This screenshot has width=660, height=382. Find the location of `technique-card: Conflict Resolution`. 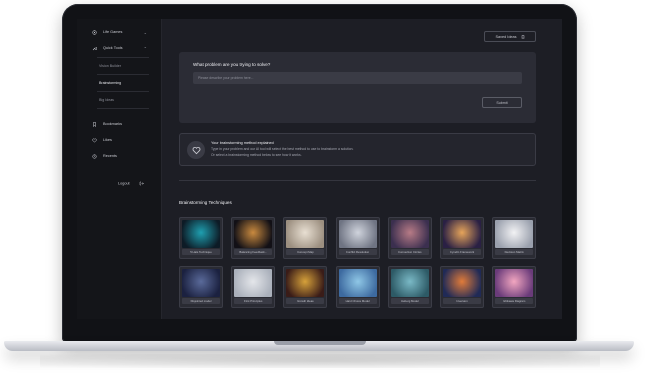

technique-card: Conflict Resolution is located at coordinates (357, 238).